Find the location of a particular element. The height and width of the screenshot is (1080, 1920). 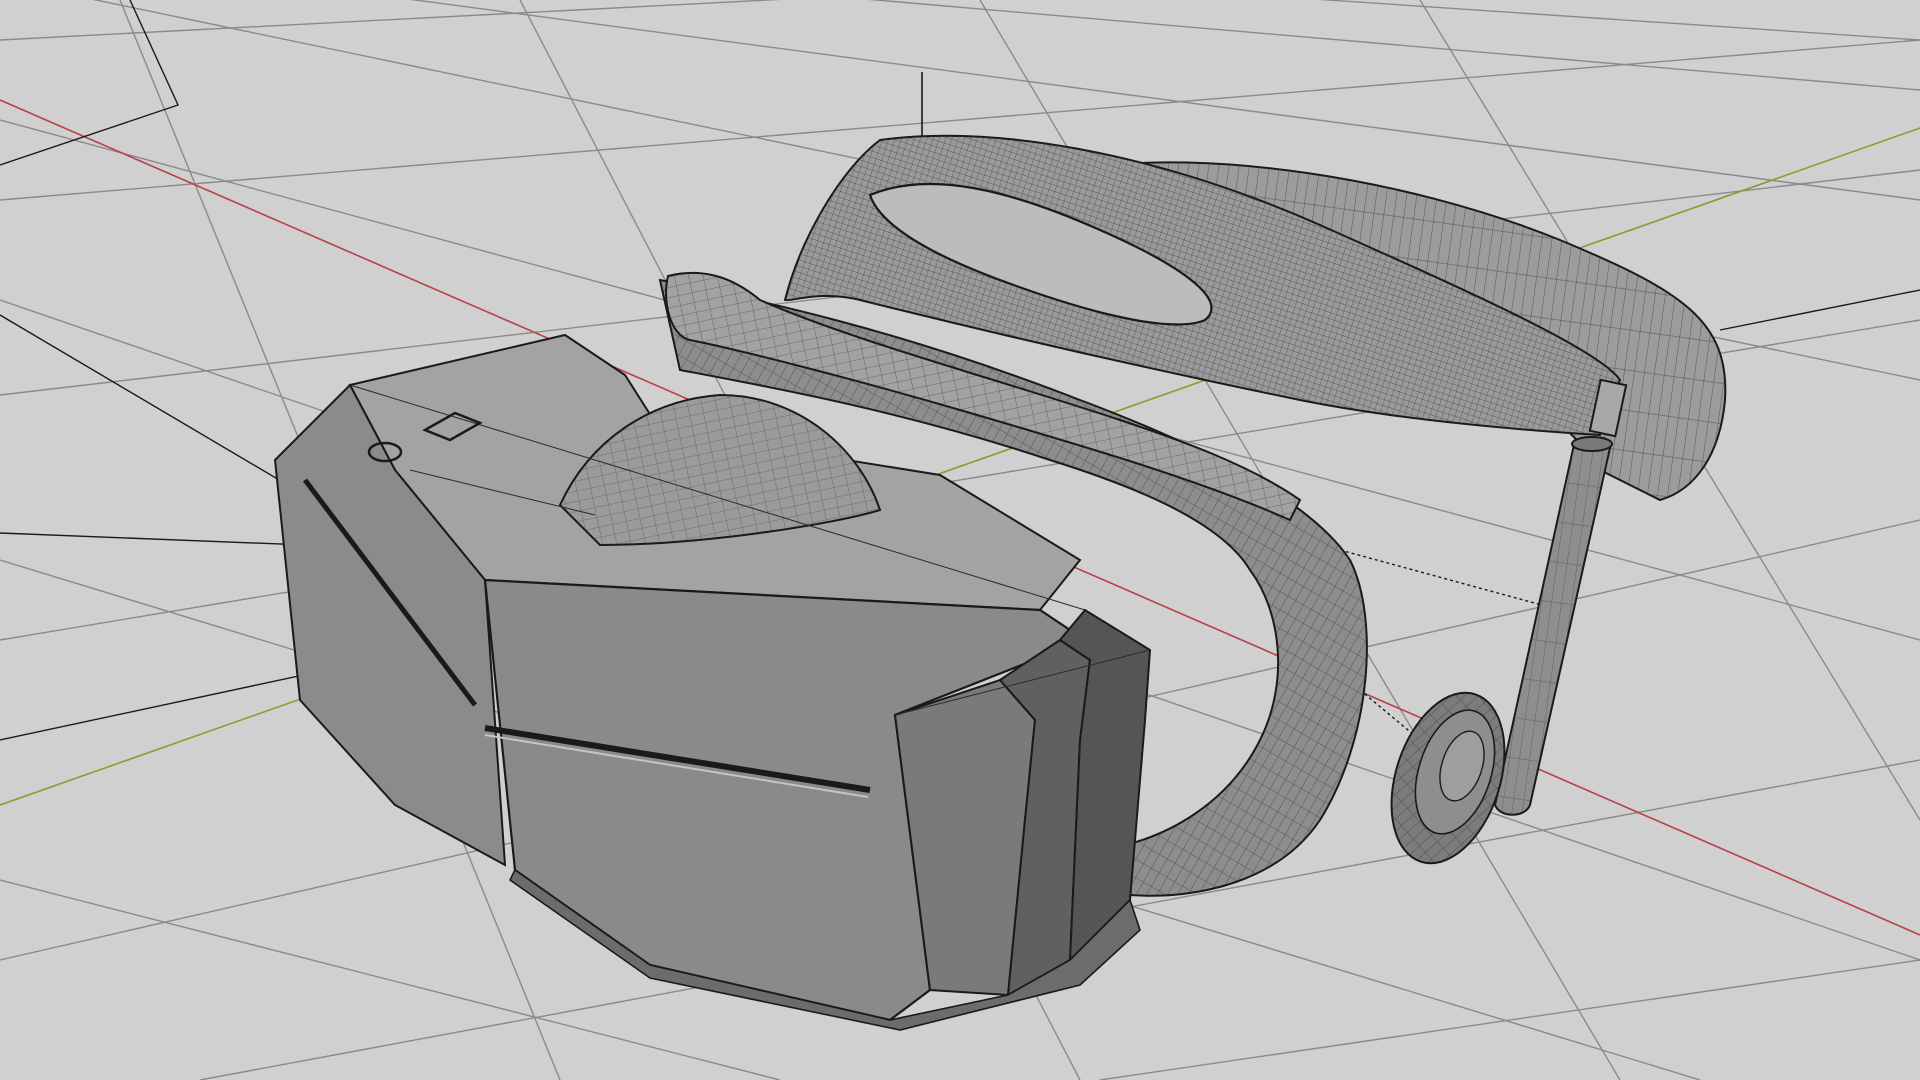

audio-arm is located at coordinates (1553, 626).